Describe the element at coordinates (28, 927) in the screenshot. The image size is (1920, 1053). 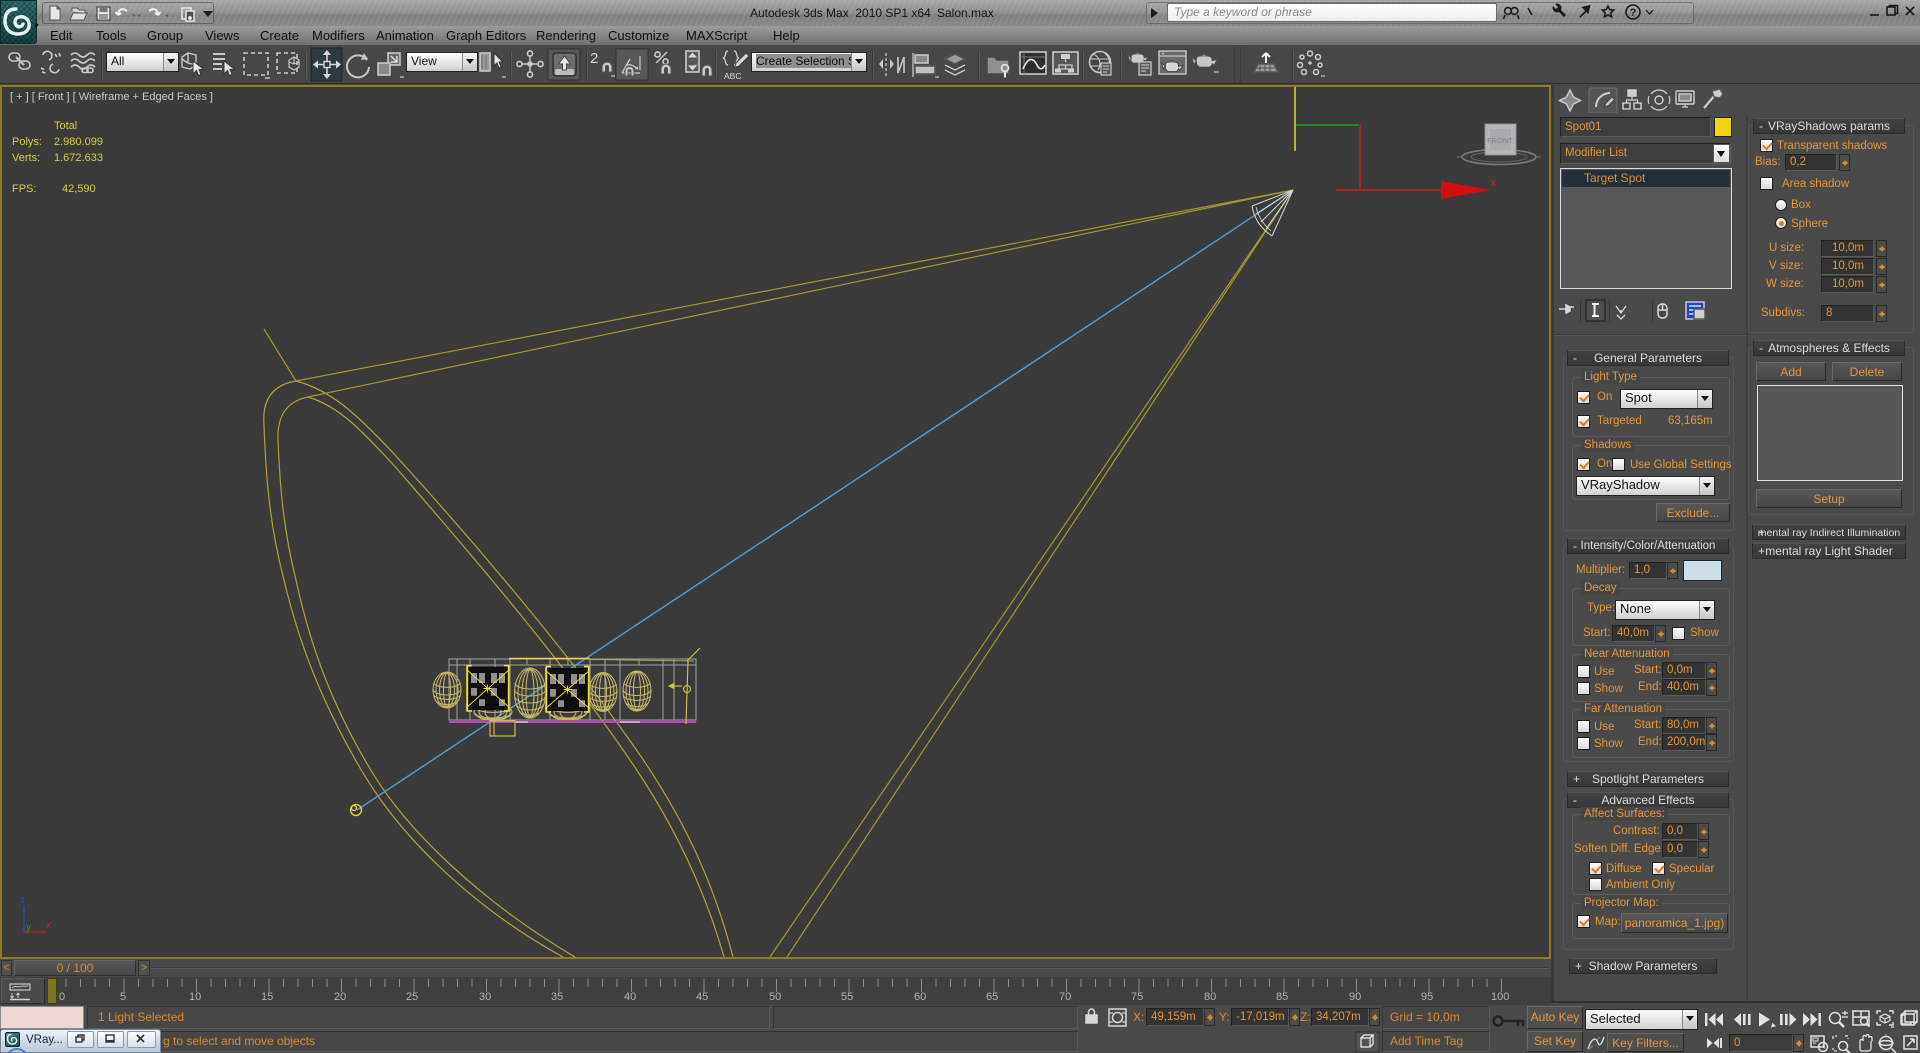
I see `svg-text: y` at that location.